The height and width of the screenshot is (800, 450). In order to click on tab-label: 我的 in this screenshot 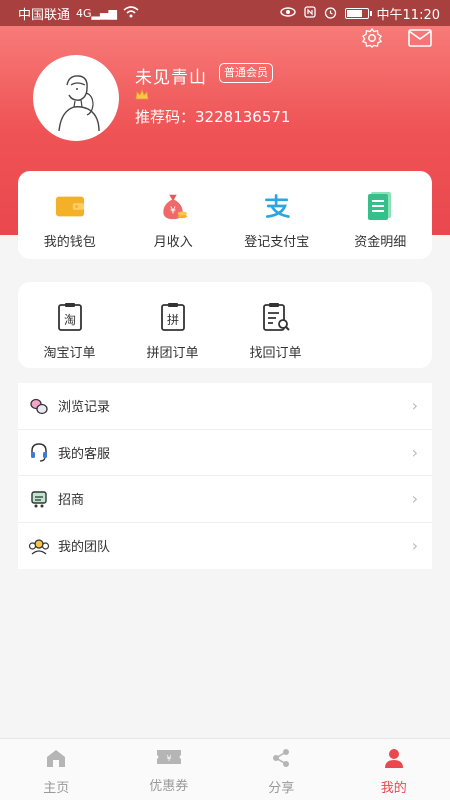, I will do `click(393, 788)`.